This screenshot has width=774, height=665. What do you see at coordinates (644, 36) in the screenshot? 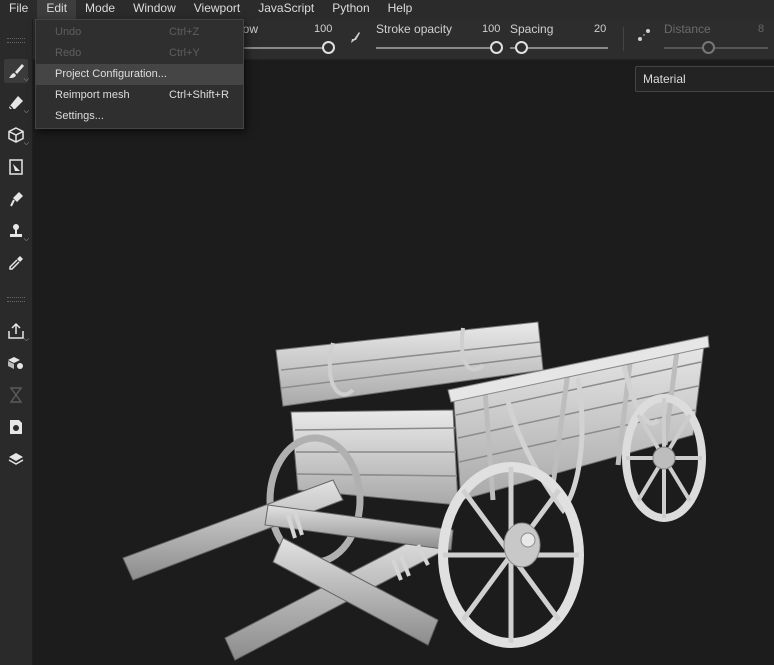
I see `distance-mode-icon` at bounding box center [644, 36].